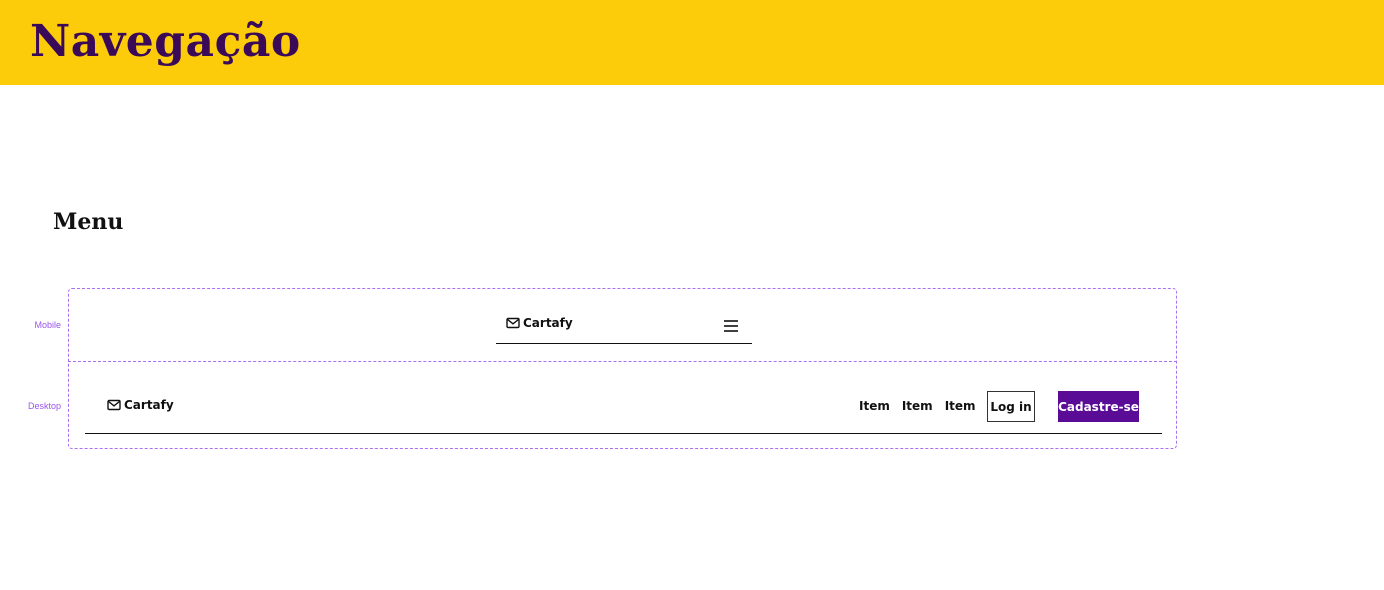  What do you see at coordinates (165, 41) in the screenshot?
I see `page-title: Navegação` at bounding box center [165, 41].